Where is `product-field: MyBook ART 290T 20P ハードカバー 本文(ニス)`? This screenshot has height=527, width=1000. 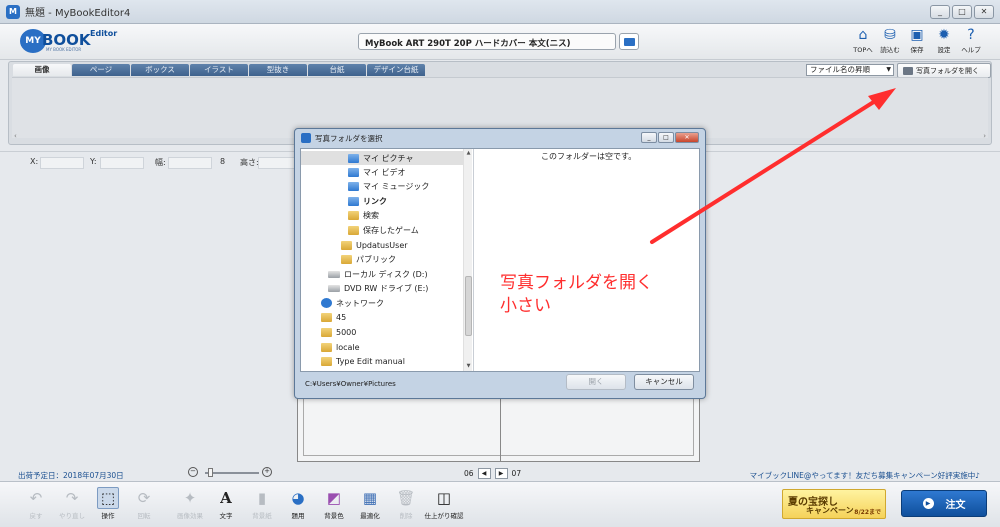
product-field: MyBook ART 290T 20P ハードカバー 本文(ニス) is located at coordinates (487, 41).